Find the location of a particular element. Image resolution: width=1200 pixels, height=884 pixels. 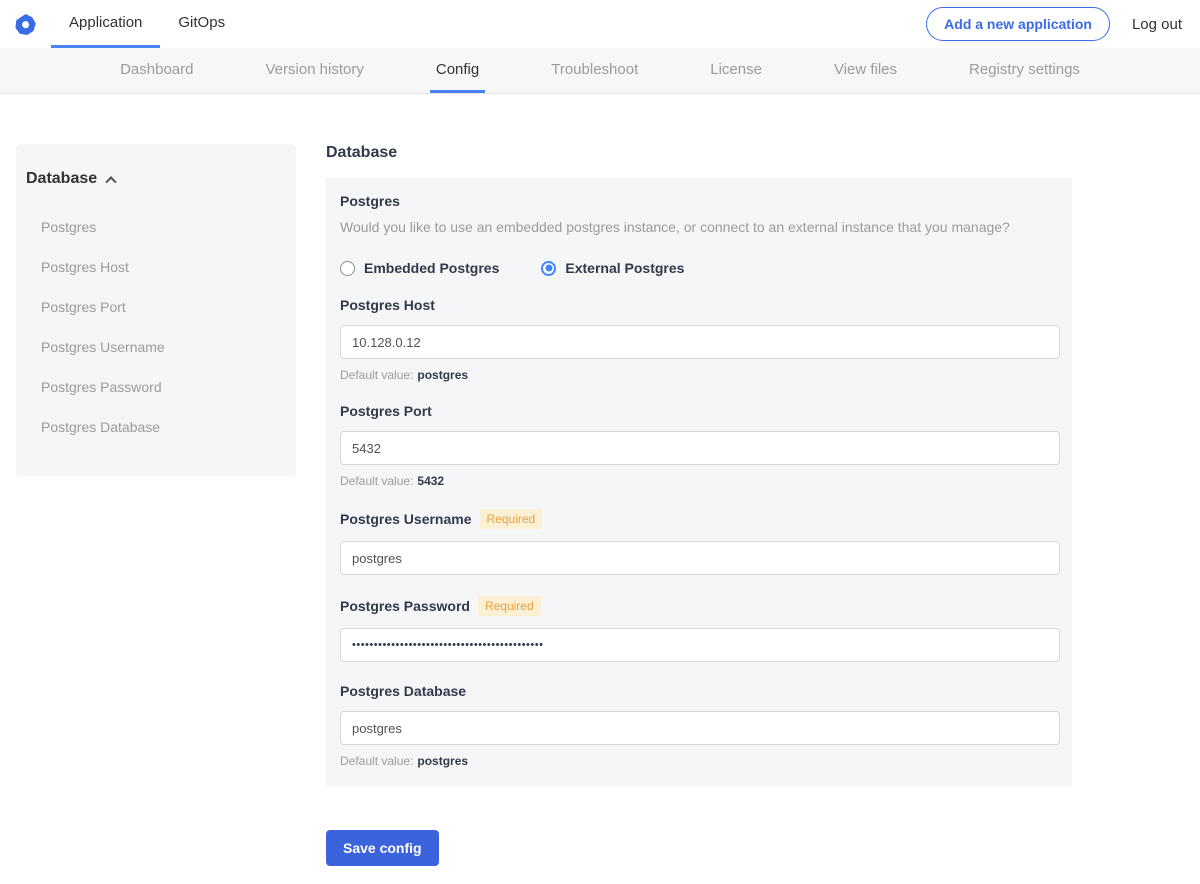

subnav-troubleshoot: Troubleshoot is located at coordinates (594, 70).